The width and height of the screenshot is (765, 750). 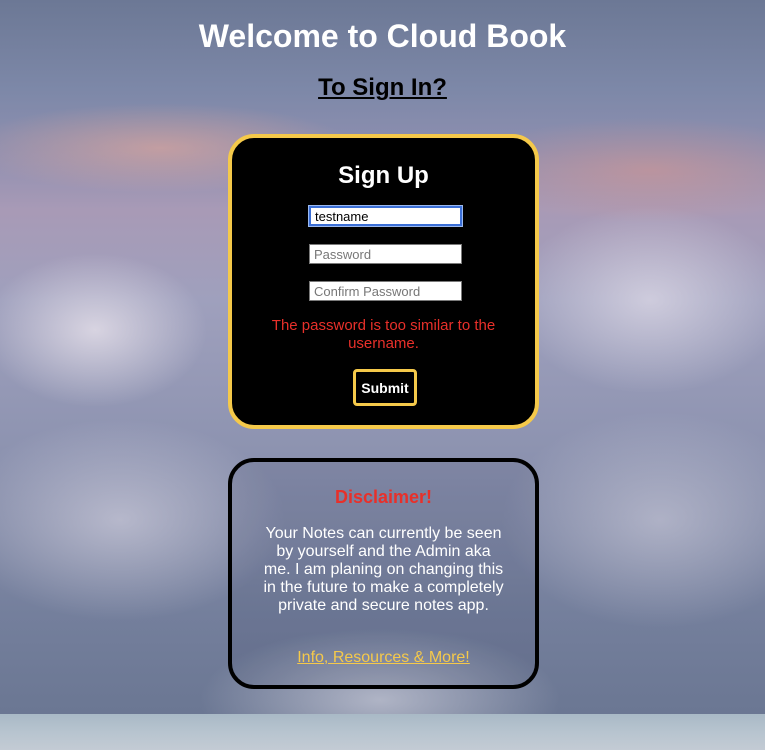 I want to click on page-title: Welcome to Cloud Book, so click(x=382, y=36).